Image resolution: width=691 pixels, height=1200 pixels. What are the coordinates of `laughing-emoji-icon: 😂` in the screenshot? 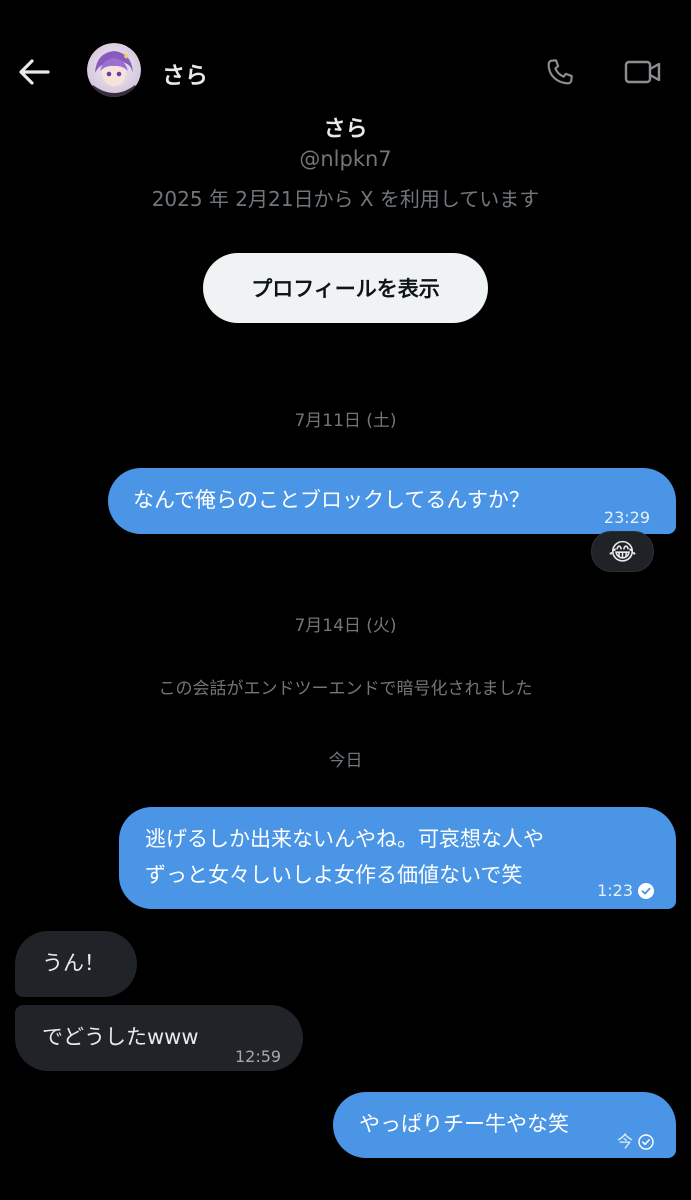 It's located at (622, 551).